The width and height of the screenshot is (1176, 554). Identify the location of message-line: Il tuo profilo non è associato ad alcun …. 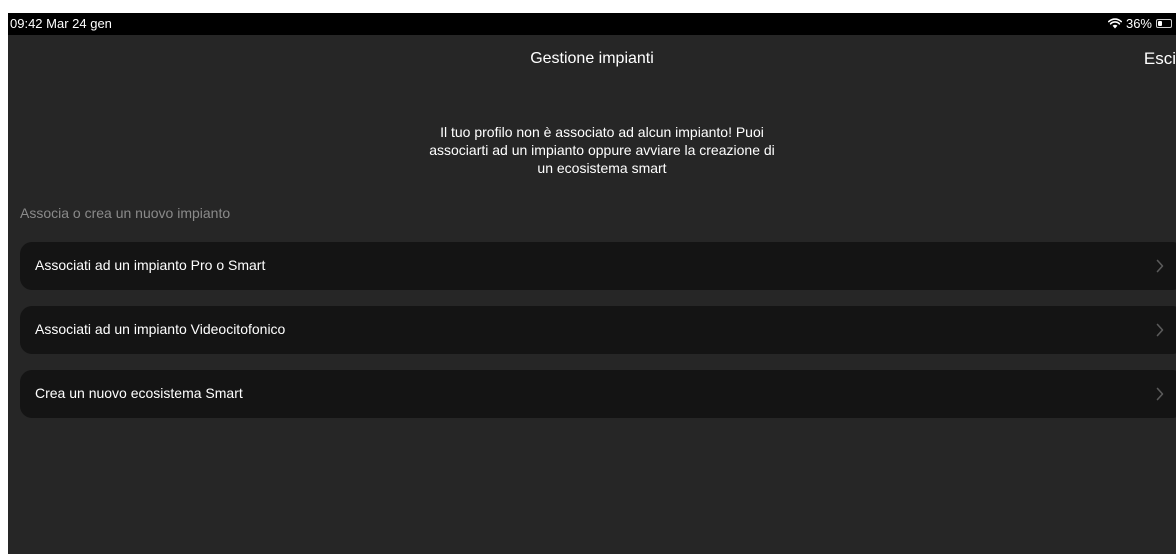
(602, 132).